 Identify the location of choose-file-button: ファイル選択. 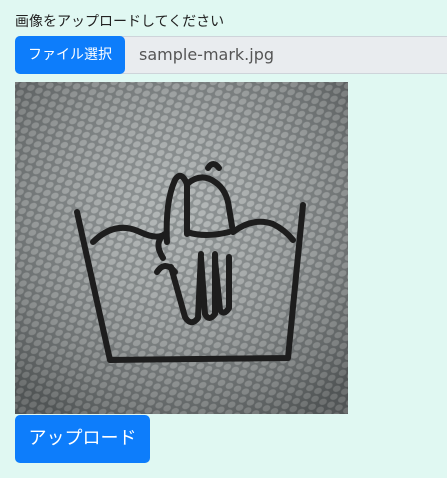
(70, 55).